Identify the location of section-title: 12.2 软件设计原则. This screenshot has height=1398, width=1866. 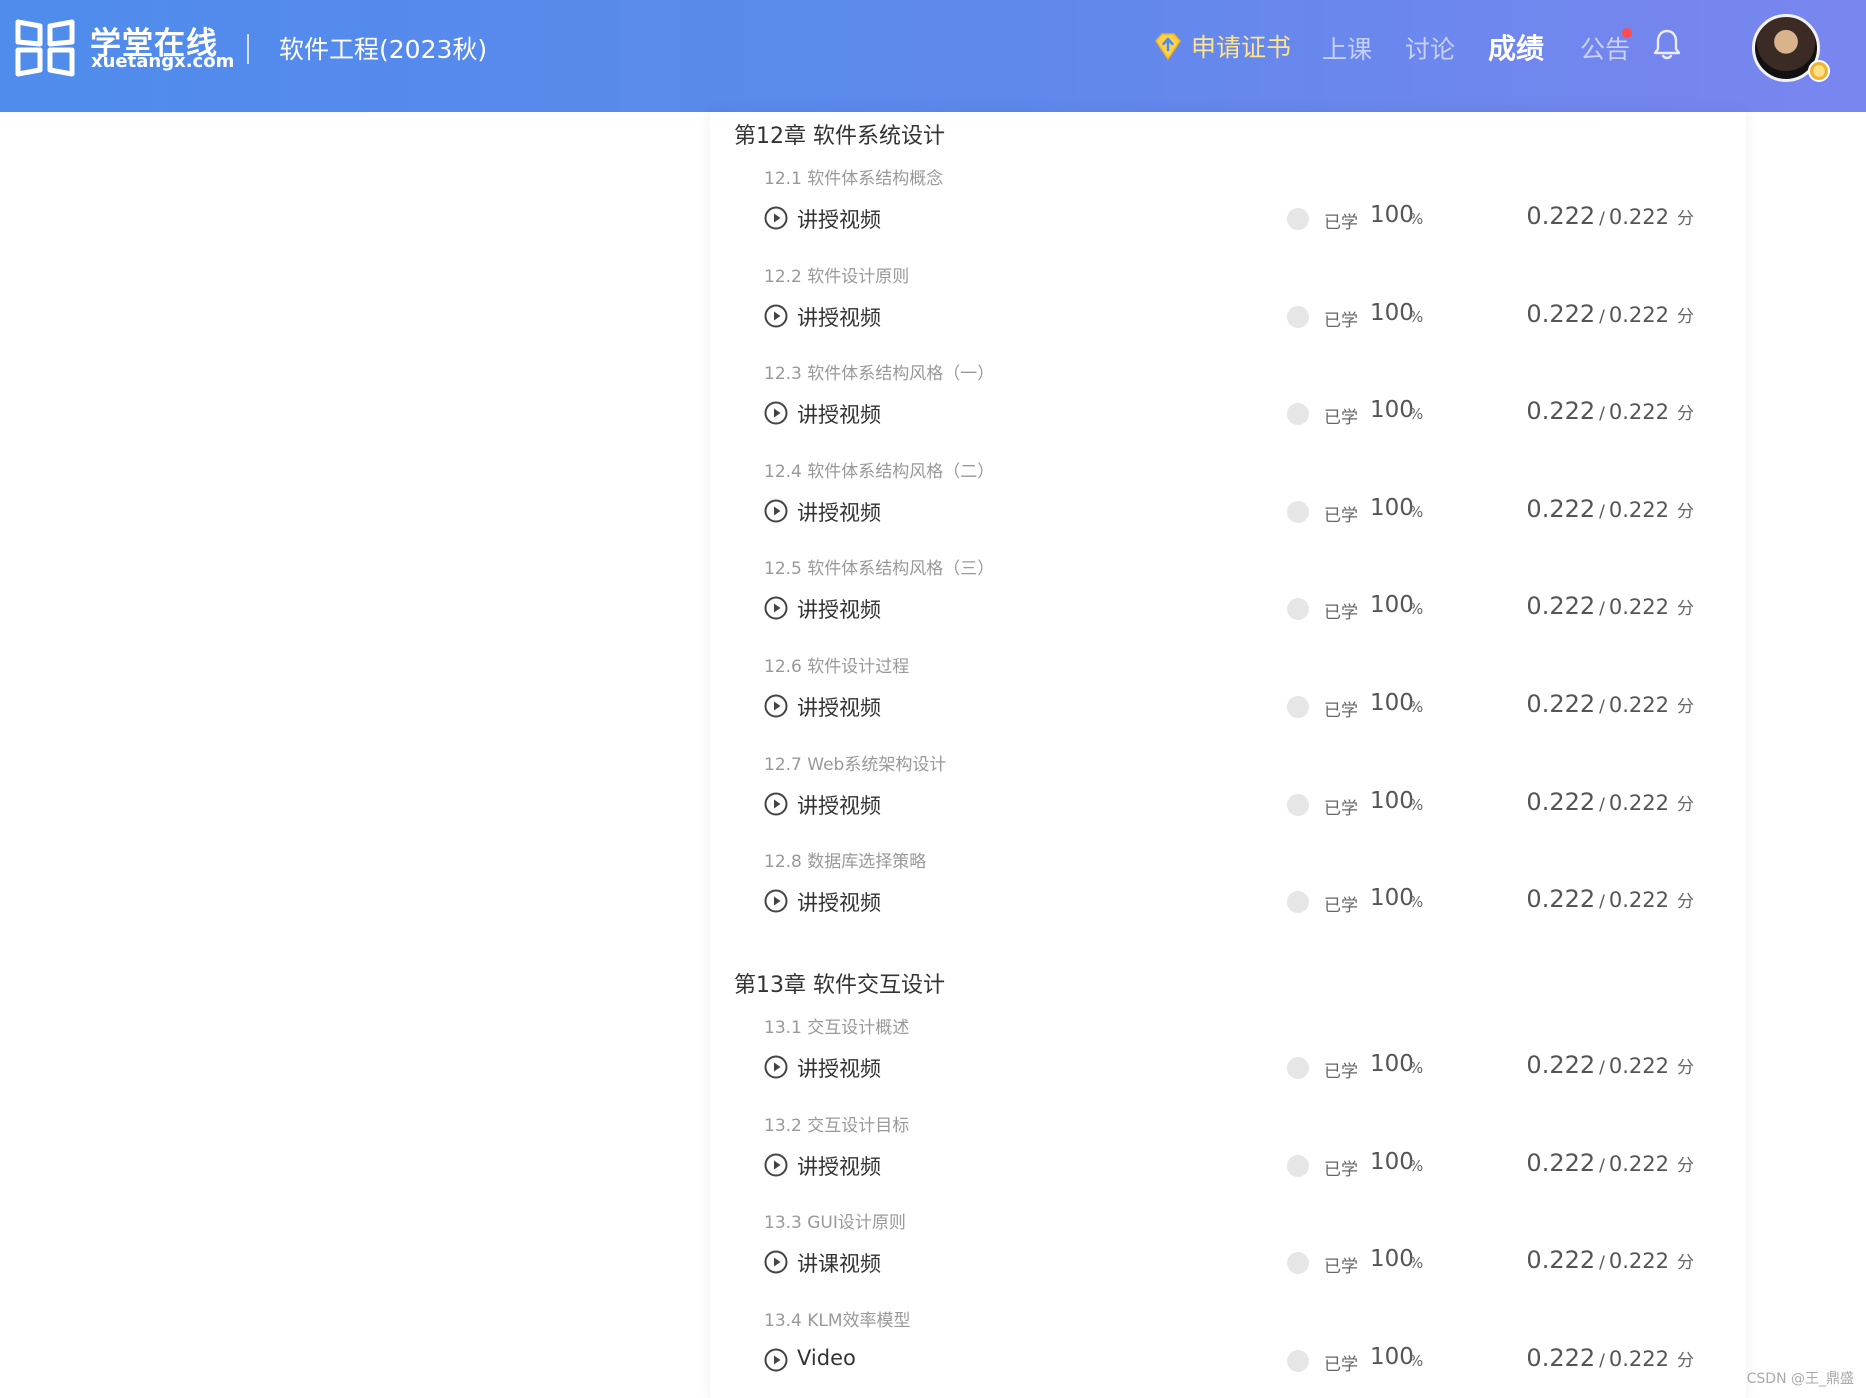
(837, 276).